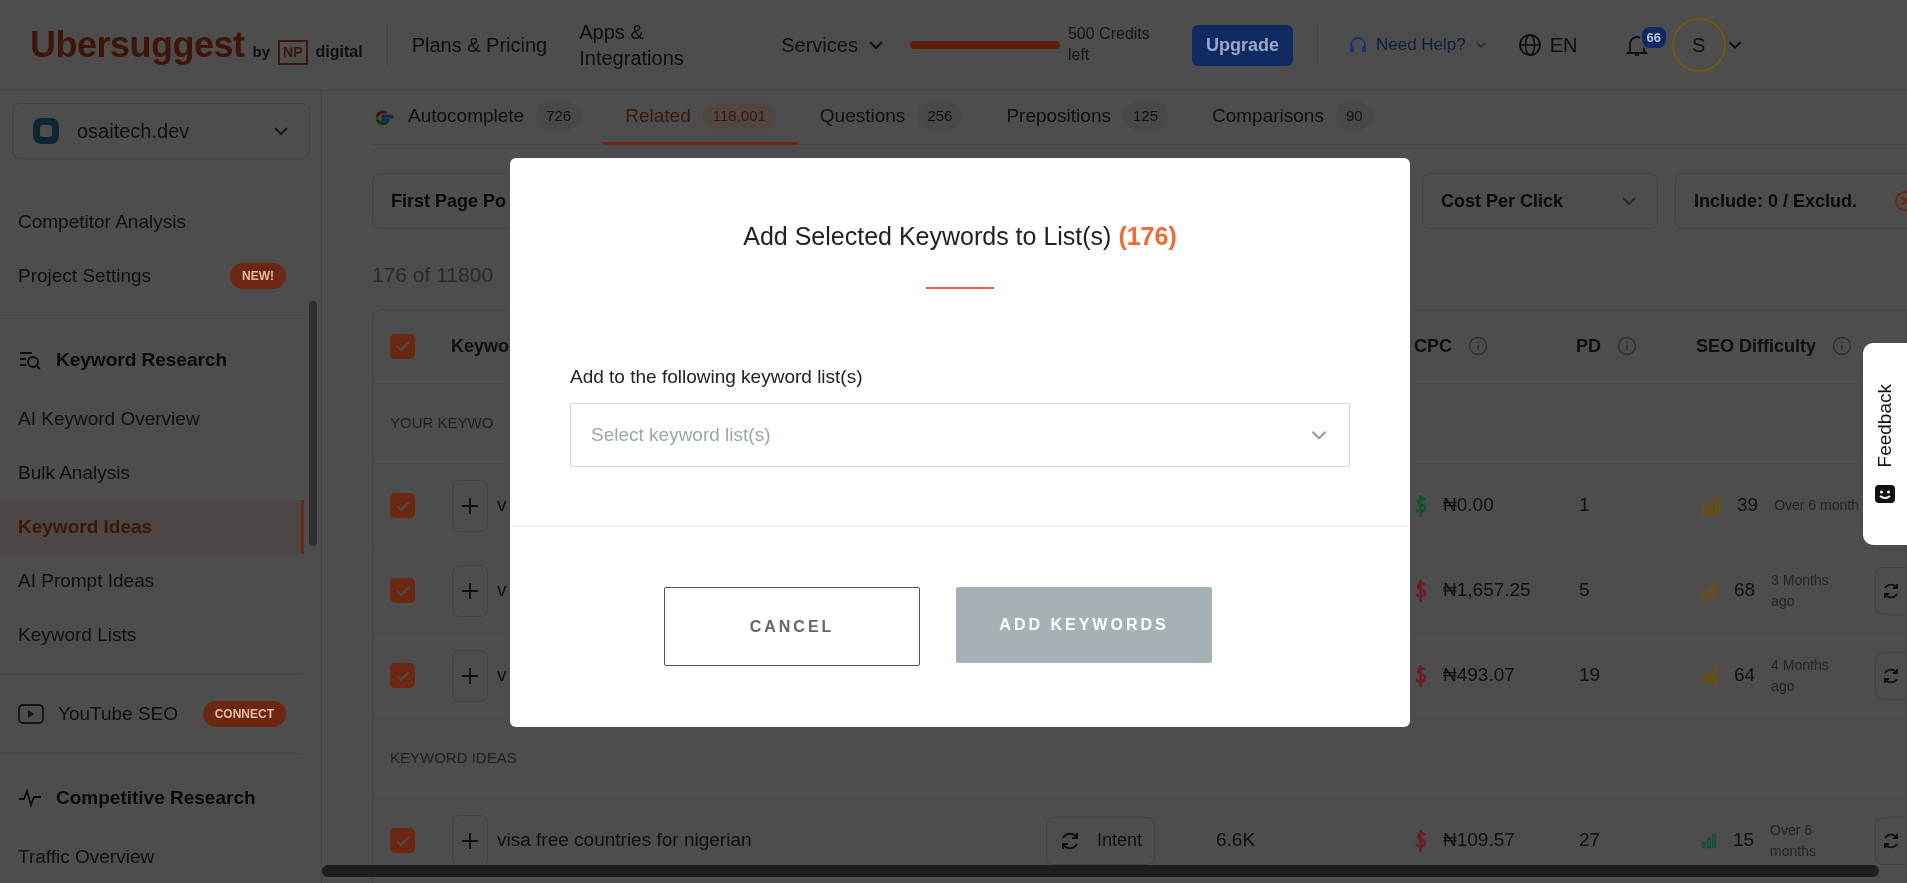 The width and height of the screenshot is (1907, 883). I want to click on filter-dropdown: Include: 0 / Exclud., so click(1791, 201).